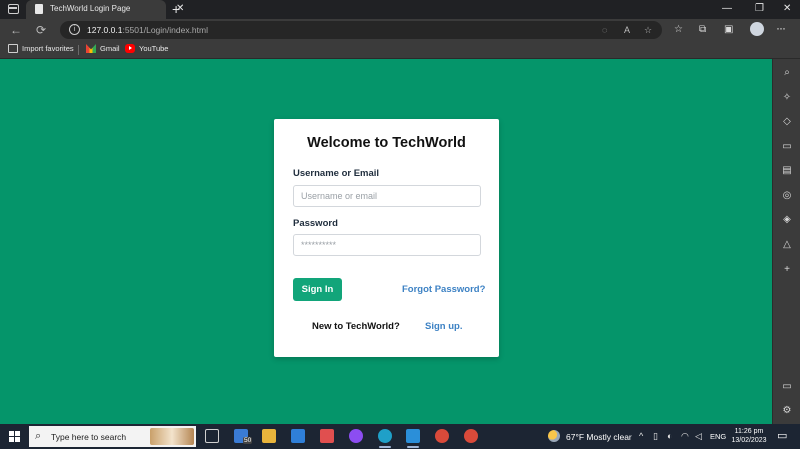 This screenshot has width=800, height=449. What do you see at coordinates (386, 143) in the screenshot?
I see `page-title: Welcome to TechWorld` at bounding box center [386, 143].